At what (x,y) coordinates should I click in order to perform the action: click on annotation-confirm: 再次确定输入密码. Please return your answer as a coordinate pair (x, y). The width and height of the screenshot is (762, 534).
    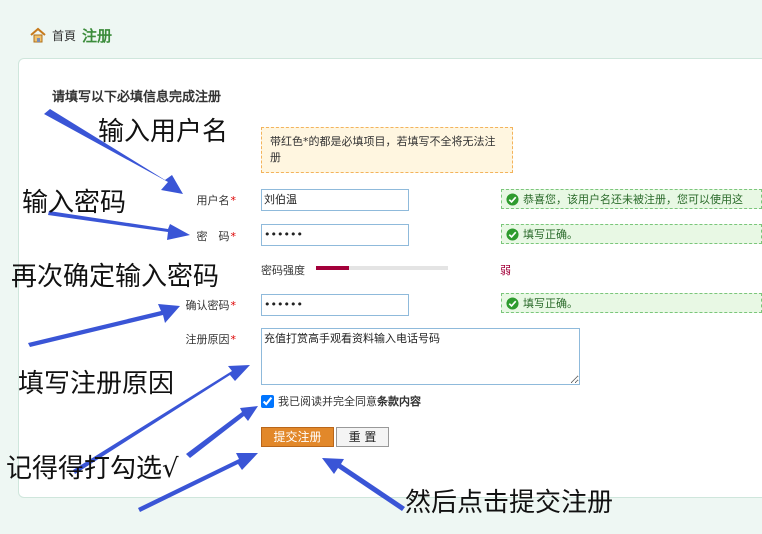
    Looking at the image, I should click on (115, 277).